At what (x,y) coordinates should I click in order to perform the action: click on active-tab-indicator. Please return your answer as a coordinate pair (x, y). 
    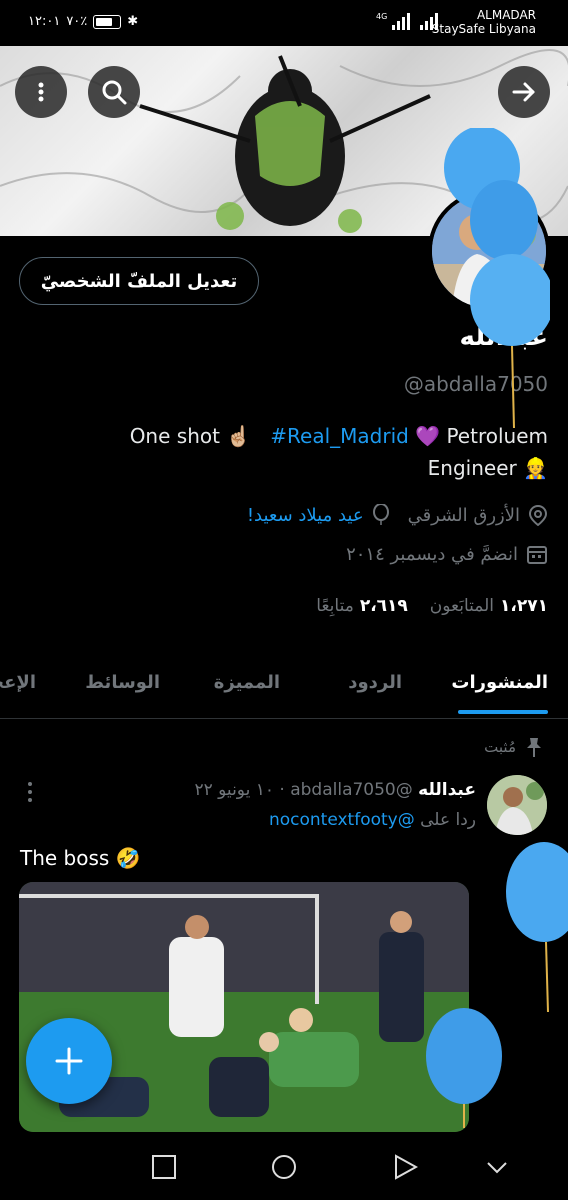
    Looking at the image, I should click on (503, 712).